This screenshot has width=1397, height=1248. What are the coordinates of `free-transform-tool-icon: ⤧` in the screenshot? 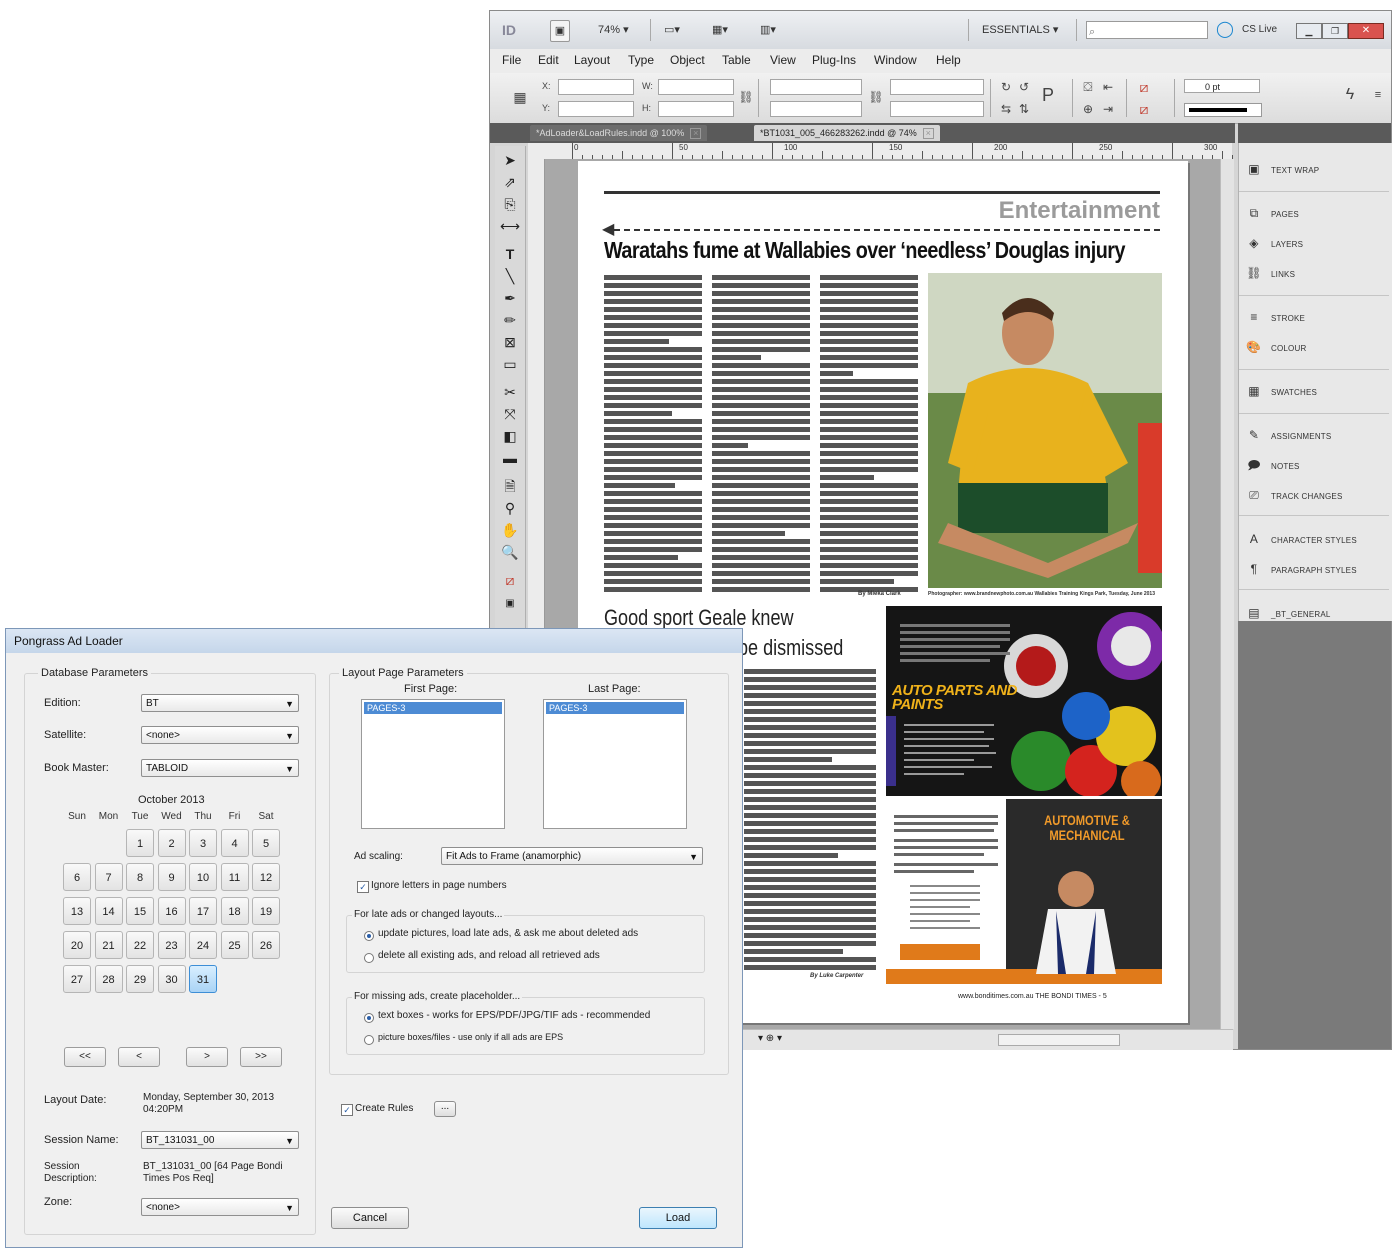 It's located at (510, 414).